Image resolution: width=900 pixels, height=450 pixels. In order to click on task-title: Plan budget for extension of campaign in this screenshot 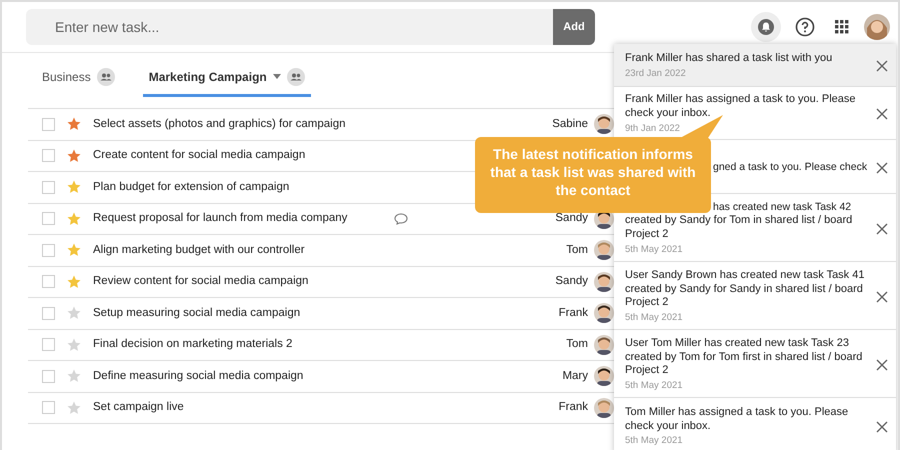, I will do `click(191, 187)`.